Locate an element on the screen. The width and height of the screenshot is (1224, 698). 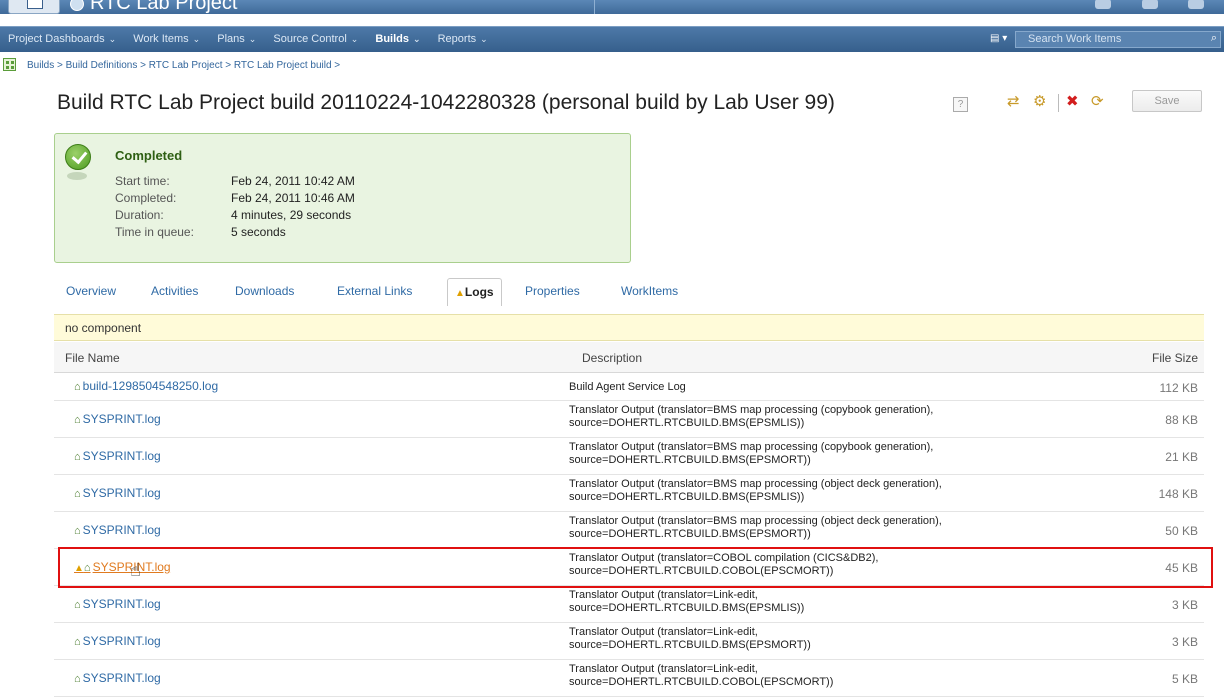
log-file-size: 112 KB is located at coordinates (1178, 388).